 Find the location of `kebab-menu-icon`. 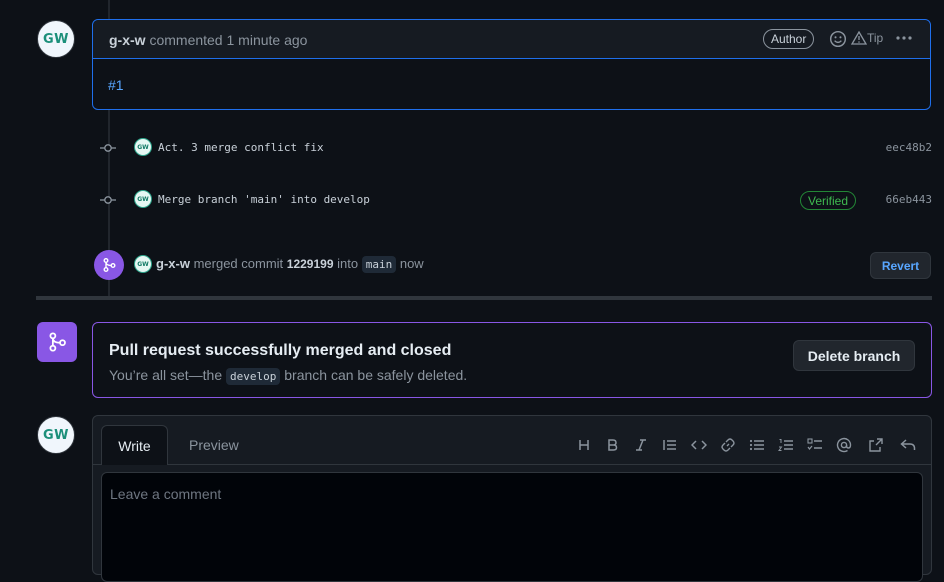

kebab-menu-icon is located at coordinates (904, 40).